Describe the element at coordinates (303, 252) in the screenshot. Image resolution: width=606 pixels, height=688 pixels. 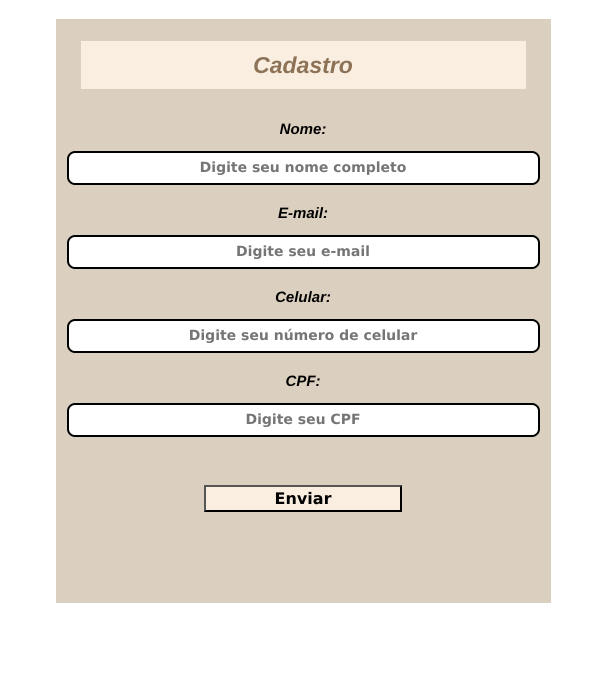
I see `input-field: Digite seu e-mail` at that location.